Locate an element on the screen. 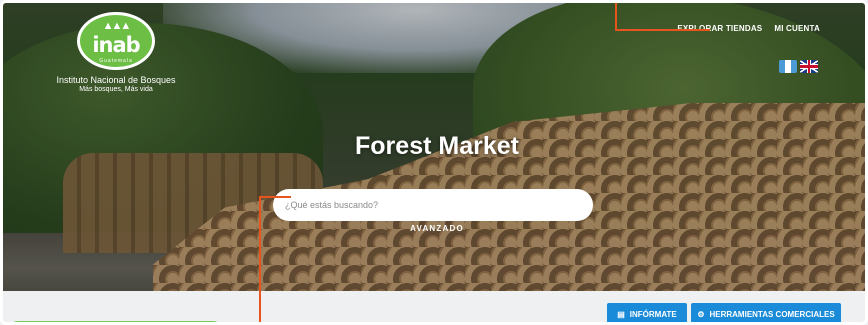  newspaper-icon: ▤ is located at coordinates (621, 314).